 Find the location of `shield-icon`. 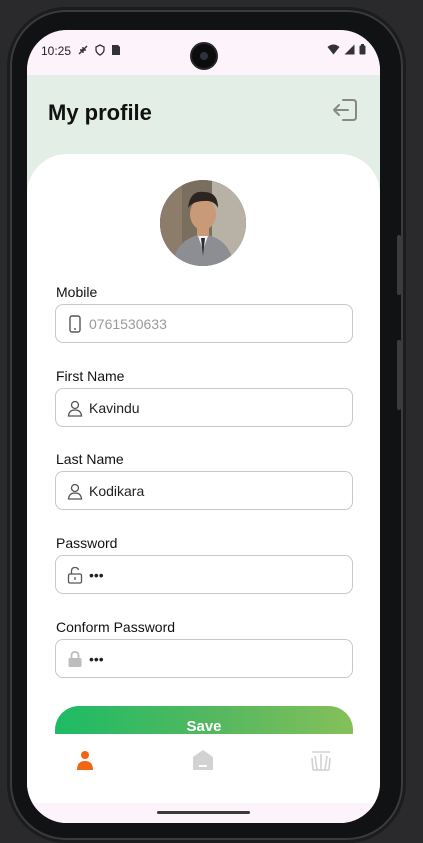

shield-icon is located at coordinates (100, 50).